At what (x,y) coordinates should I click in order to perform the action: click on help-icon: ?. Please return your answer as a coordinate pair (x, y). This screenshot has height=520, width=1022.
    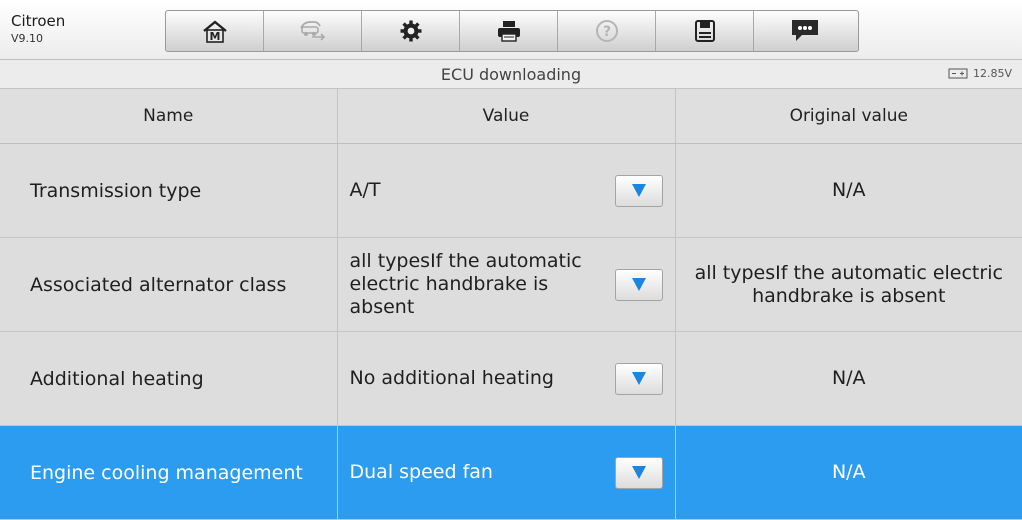
    Looking at the image, I should click on (606, 31).